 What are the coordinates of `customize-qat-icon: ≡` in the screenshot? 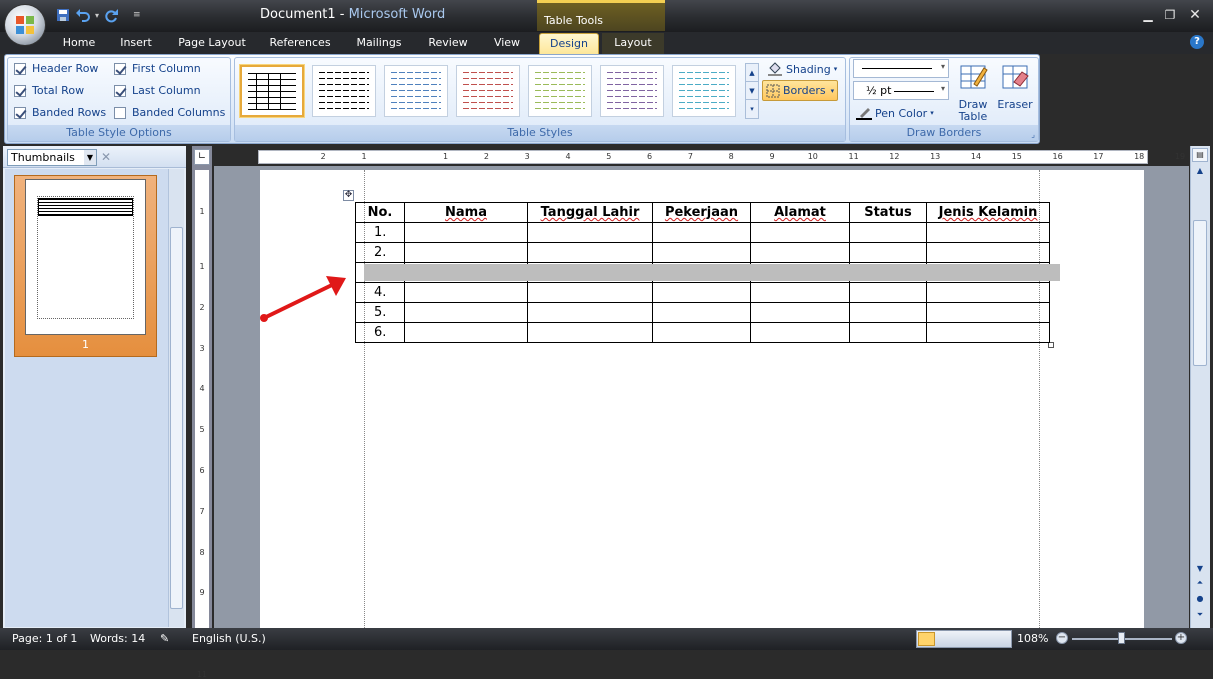 It's located at (137, 15).